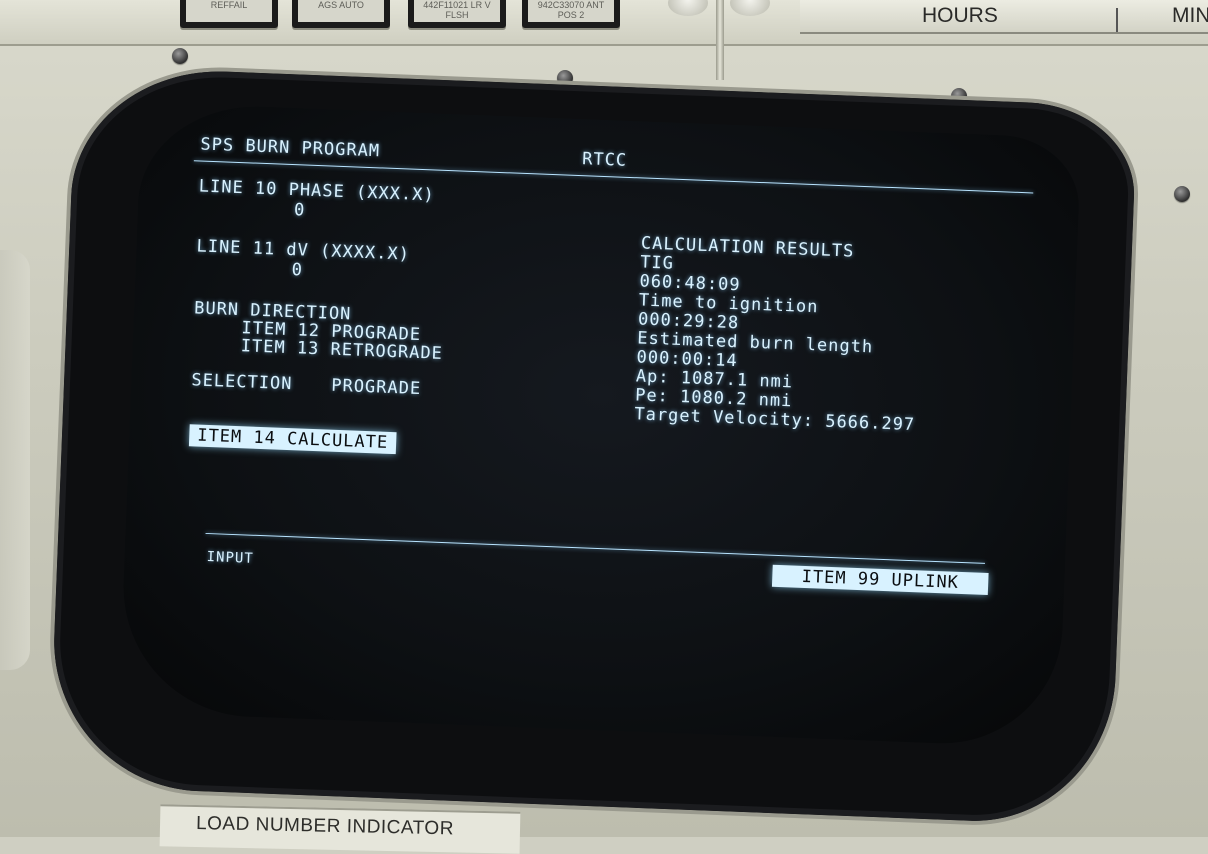  Describe the element at coordinates (1190, 15) in the screenshot. I see `min-label: MIN` at that location.